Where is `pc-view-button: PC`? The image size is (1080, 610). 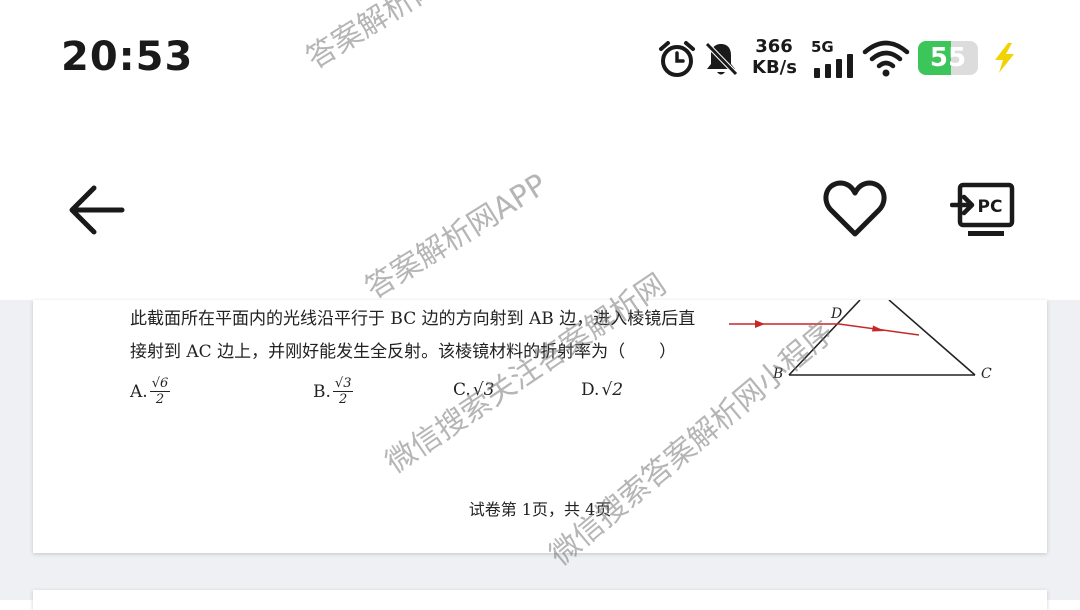
pc-view-button: PC is located at coordinates (983, 211).